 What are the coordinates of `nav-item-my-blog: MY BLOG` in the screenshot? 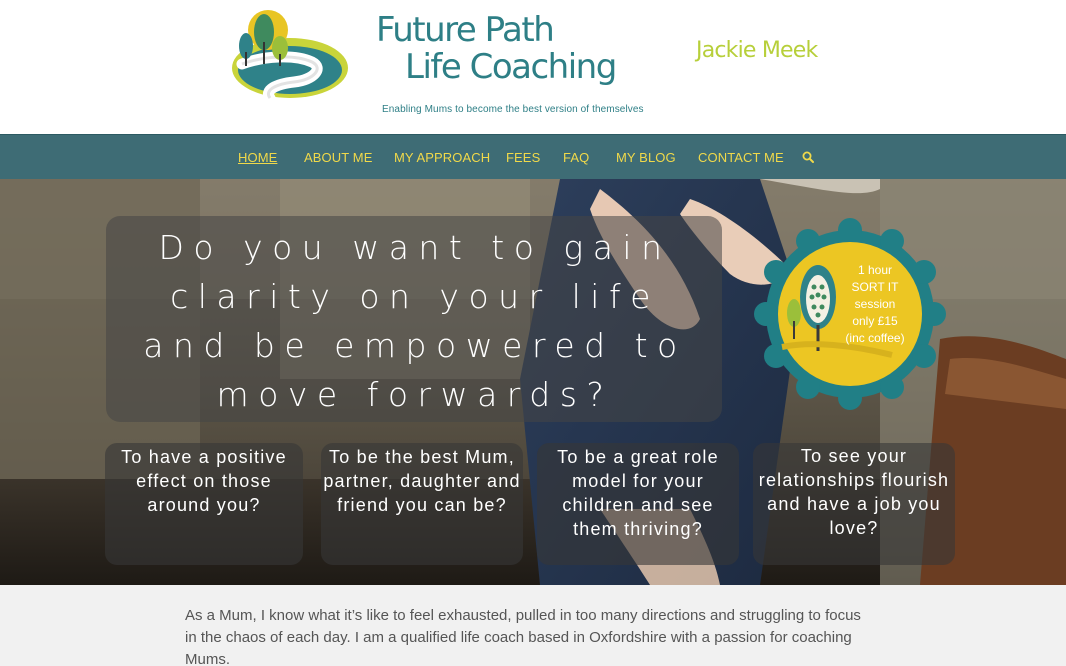 It's located at (646, 157).